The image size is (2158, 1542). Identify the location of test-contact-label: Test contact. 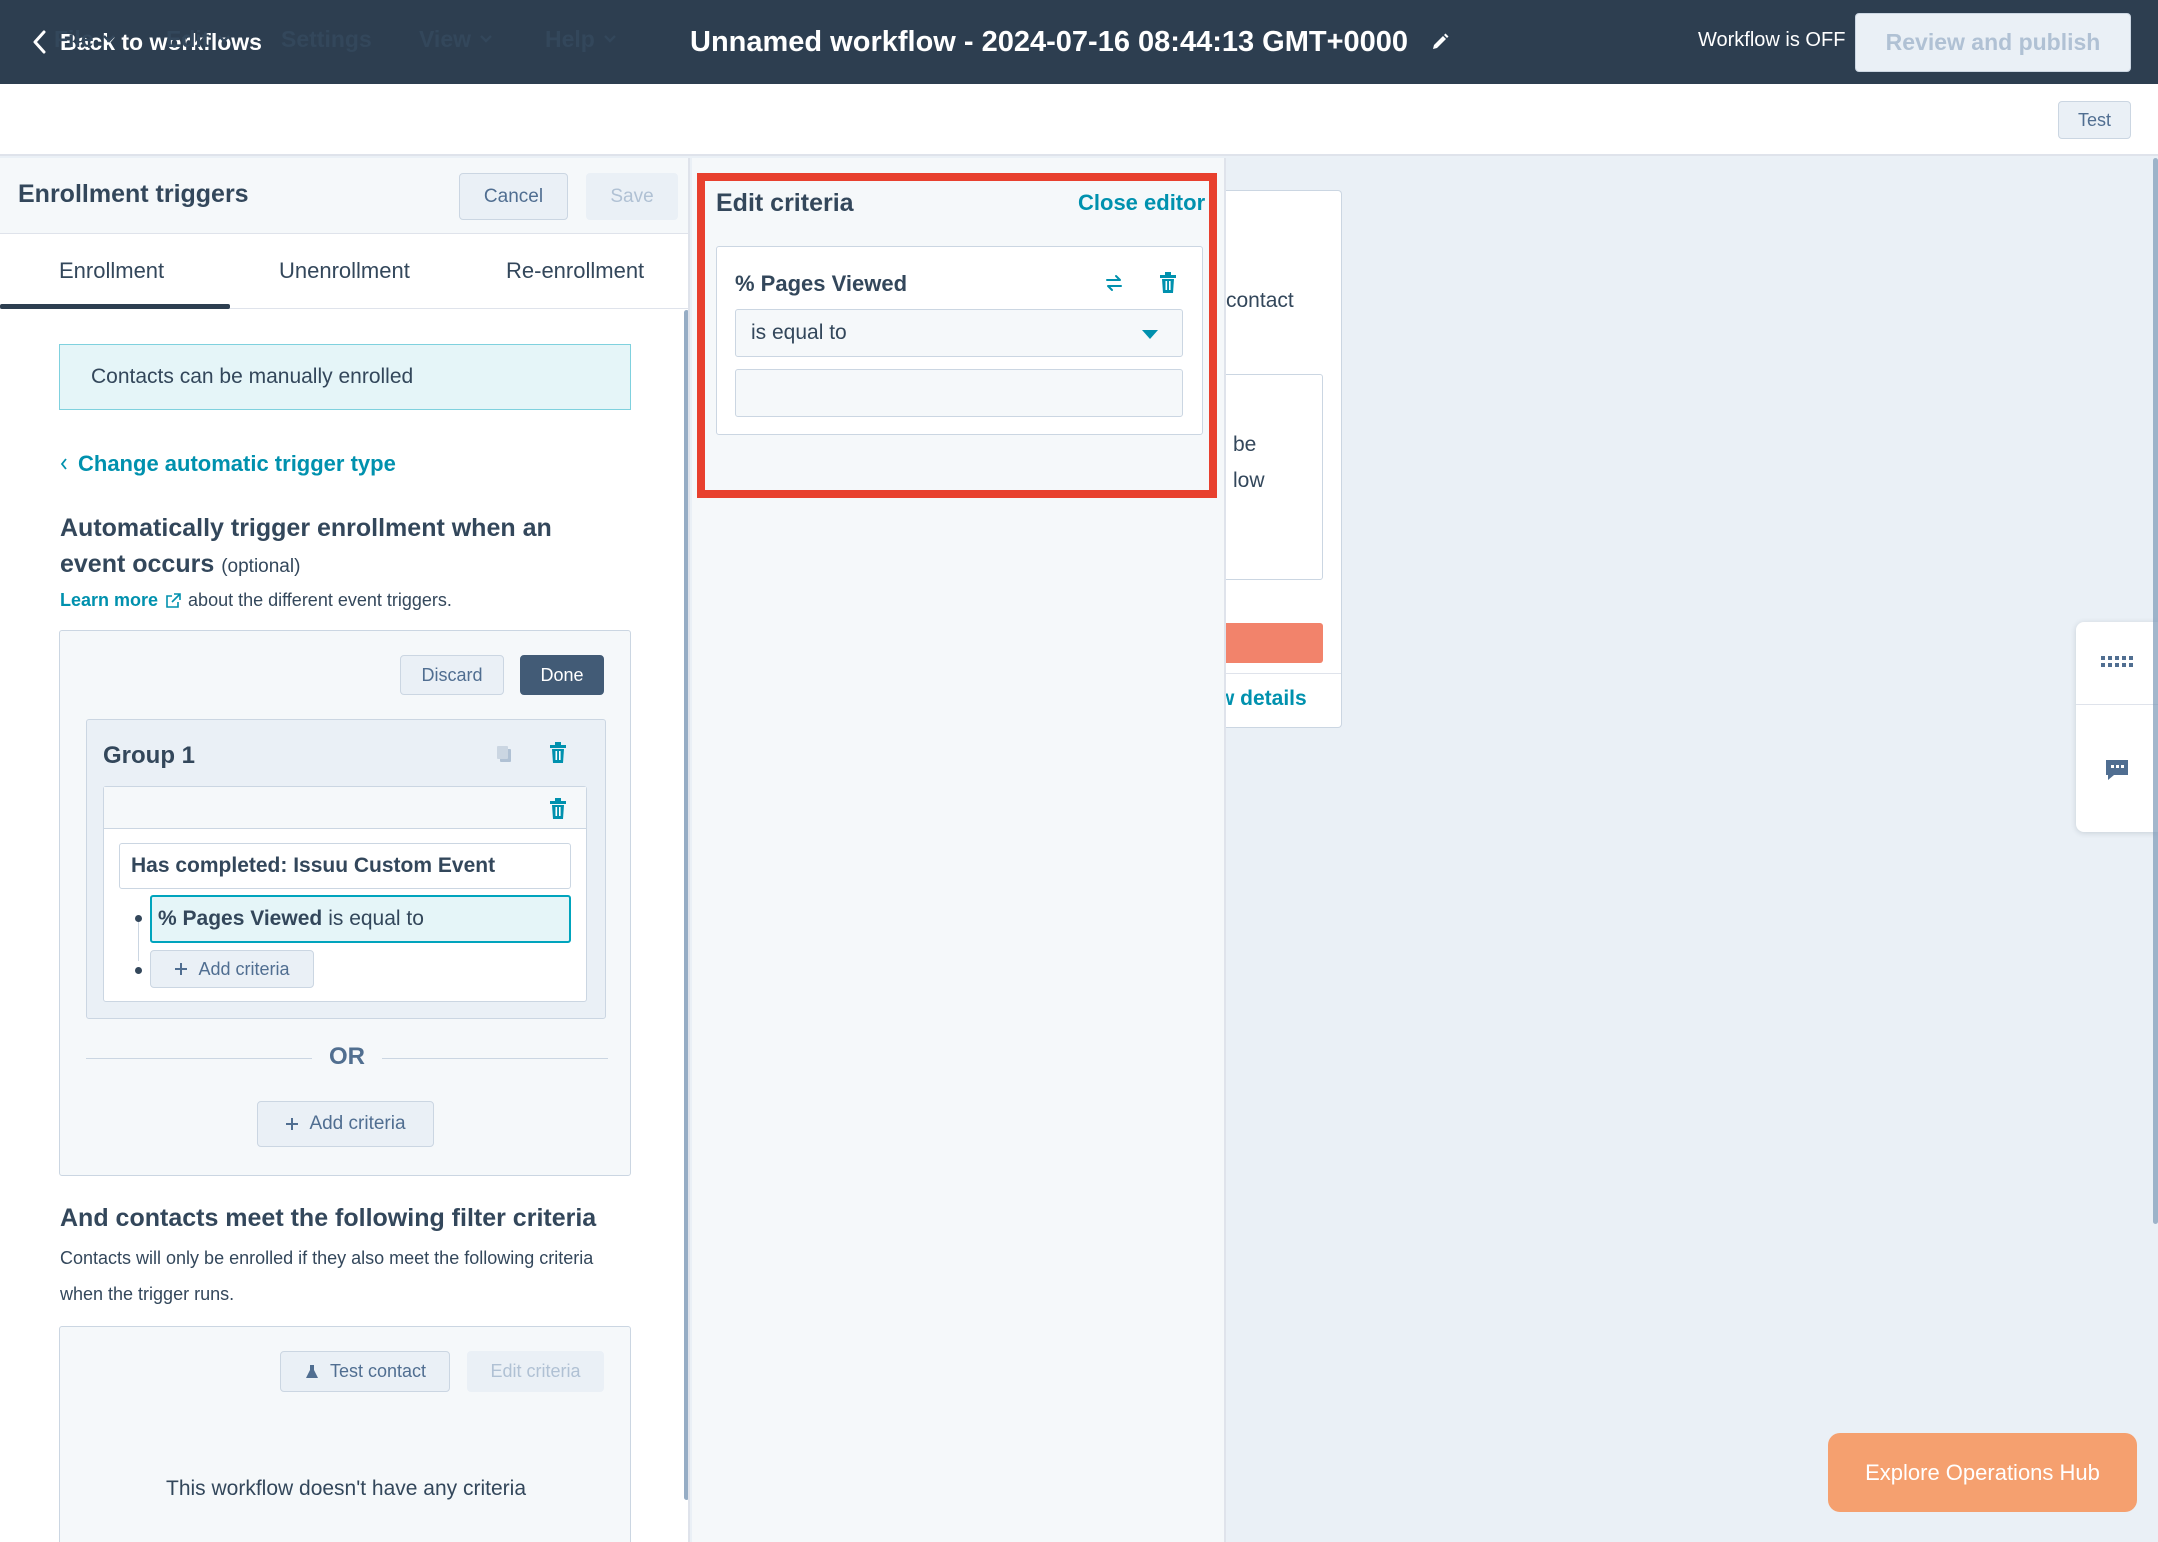
(378, 1371).